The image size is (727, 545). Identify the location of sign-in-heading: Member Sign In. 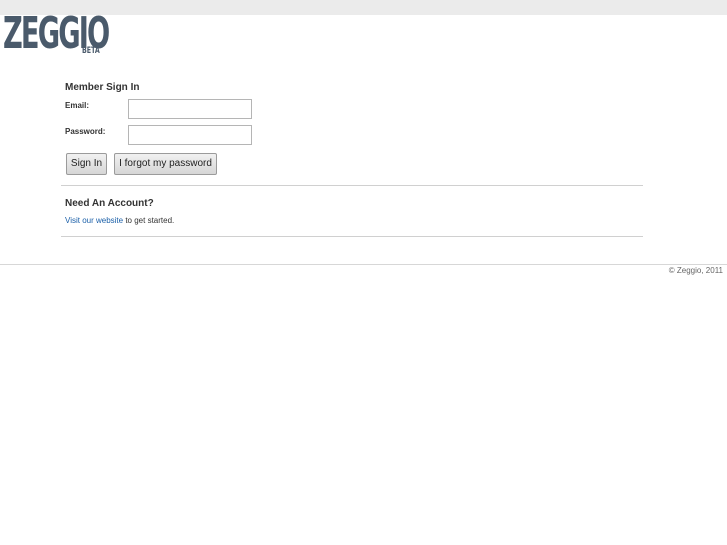
(102, 87).